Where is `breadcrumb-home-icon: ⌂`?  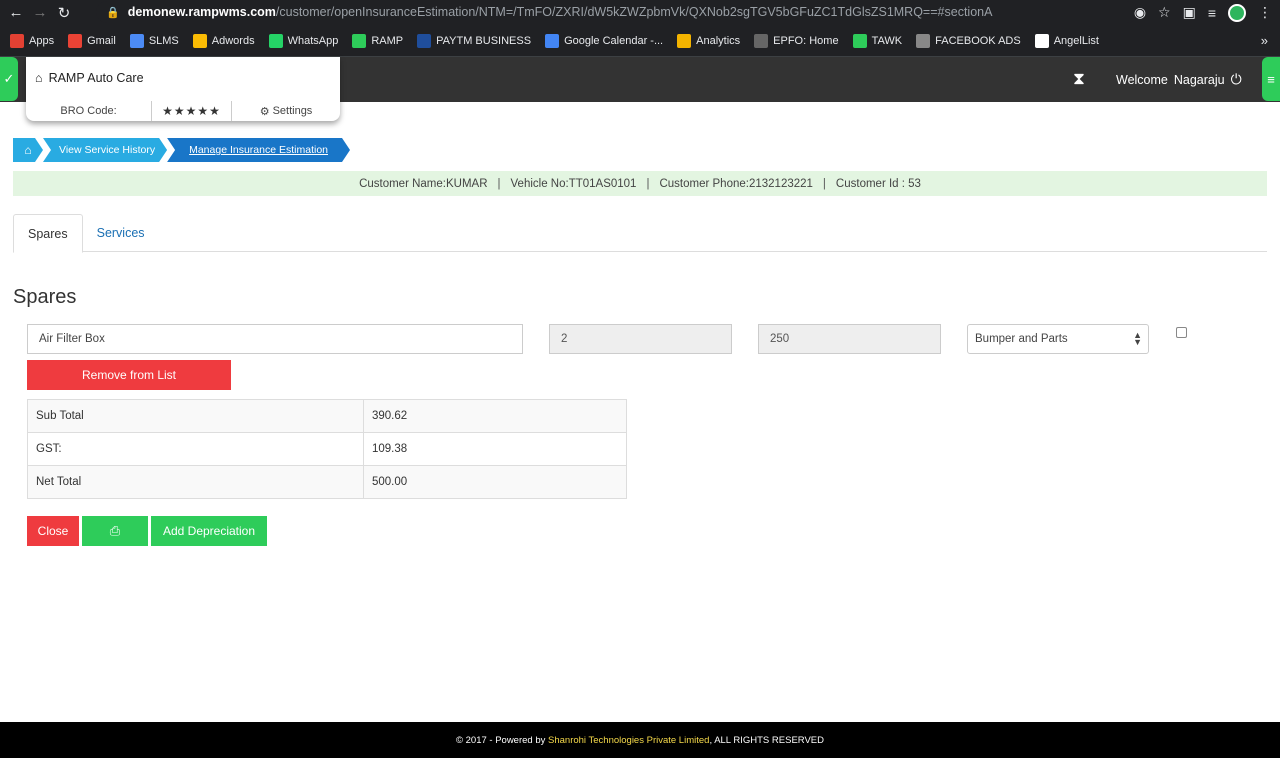
breadcrumb-home-icon: ⌂ is located at coordinates (28, 150).